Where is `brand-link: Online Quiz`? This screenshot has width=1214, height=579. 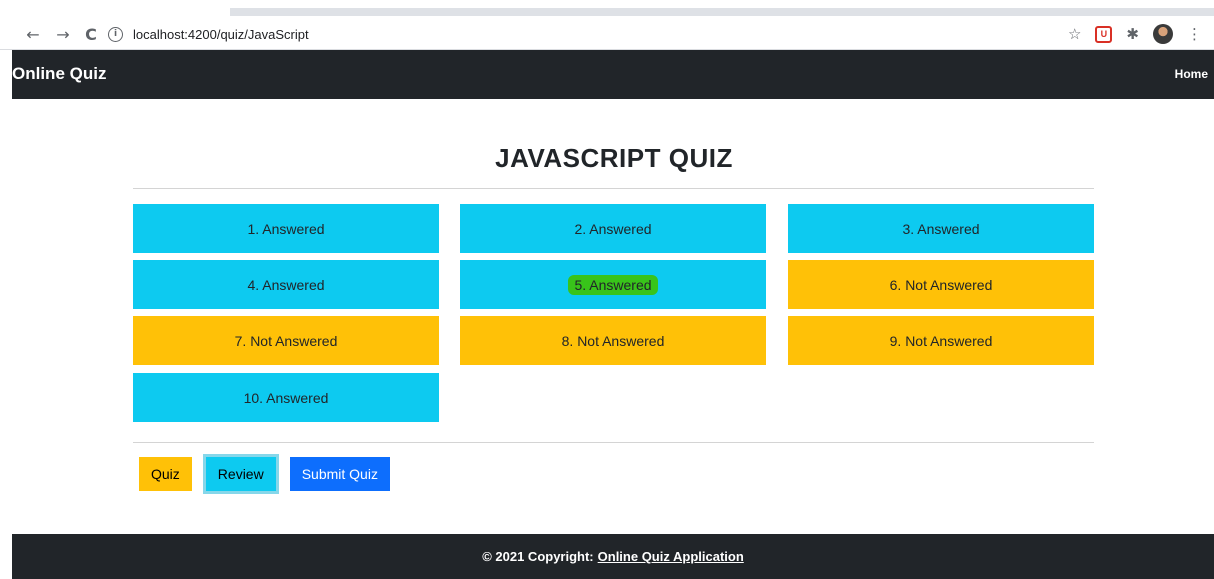 brand-link: Online Quiz is located at coordinates (59, 74).